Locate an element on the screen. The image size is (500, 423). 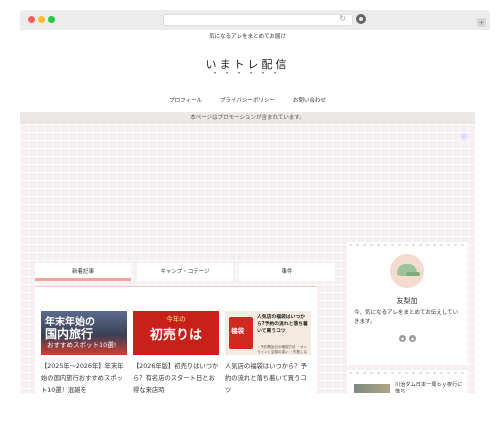
promotion-notice: 本ページはプロモーションが含まれています。 is located at coordinates (247, 118).